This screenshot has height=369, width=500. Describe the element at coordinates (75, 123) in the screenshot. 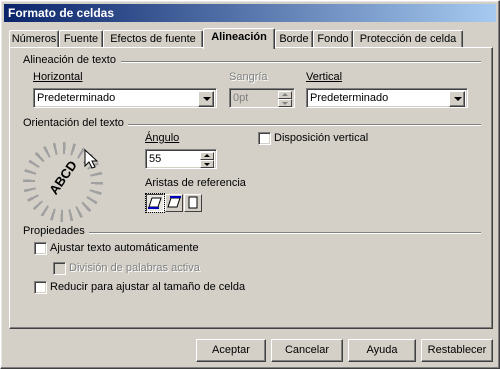

I see `section-title-orientation: Orientación del texto` at that location.